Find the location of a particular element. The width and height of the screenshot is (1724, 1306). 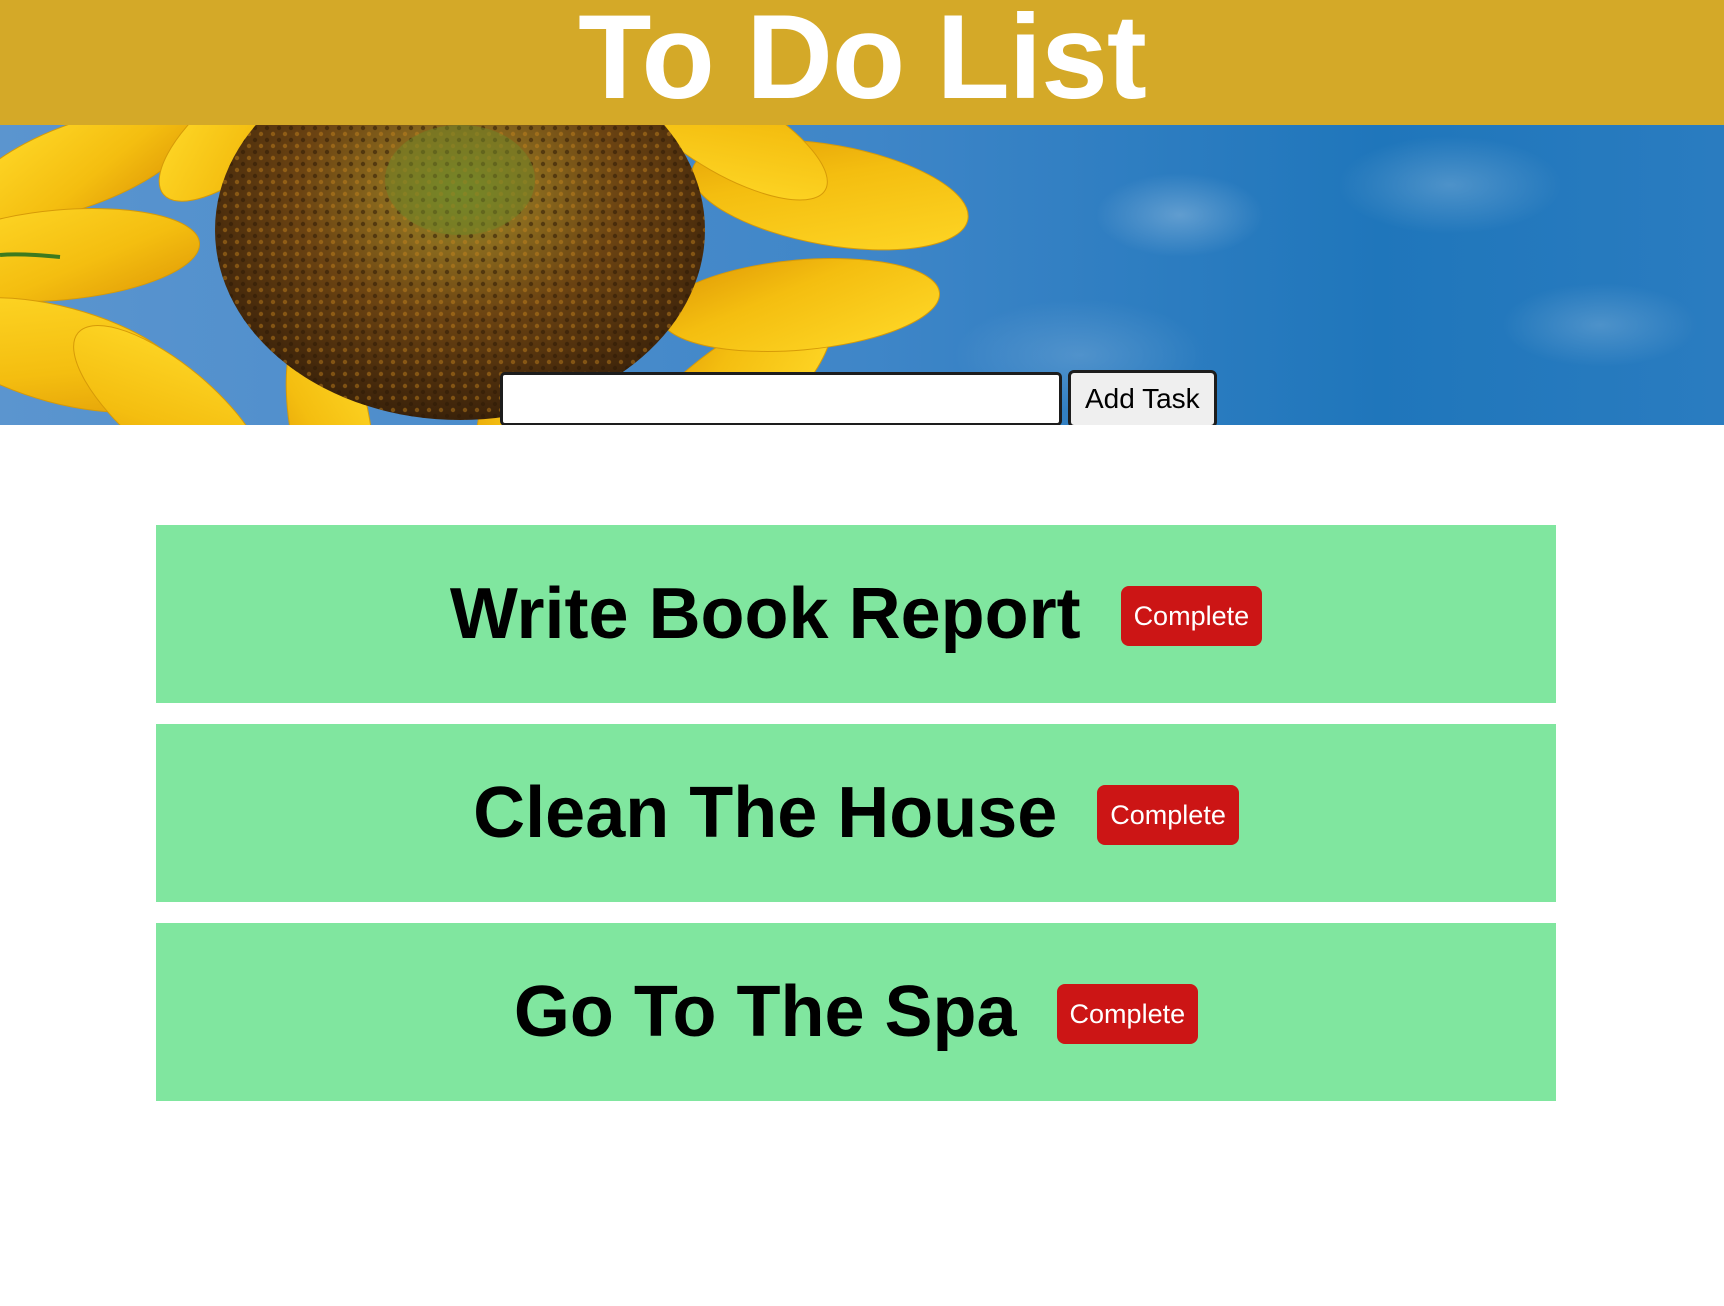

task-item: Go To The Spa Complete is located at coordinates (856, 1012).